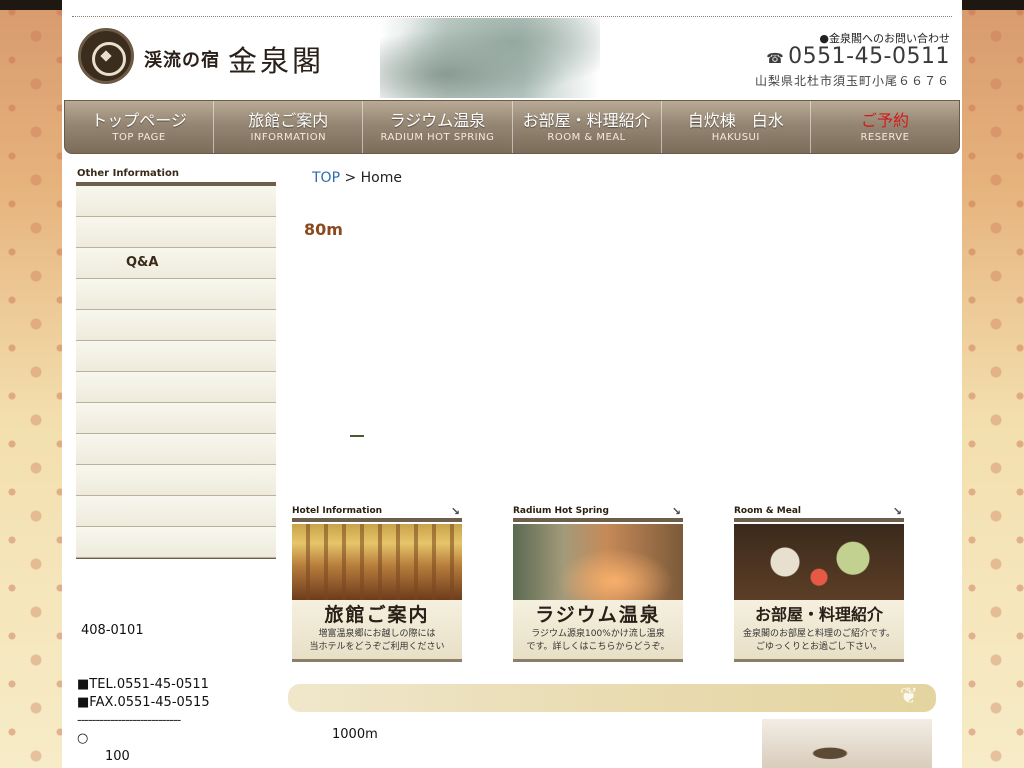  I want to click on distance-text: 1000m, so click(355, 734).